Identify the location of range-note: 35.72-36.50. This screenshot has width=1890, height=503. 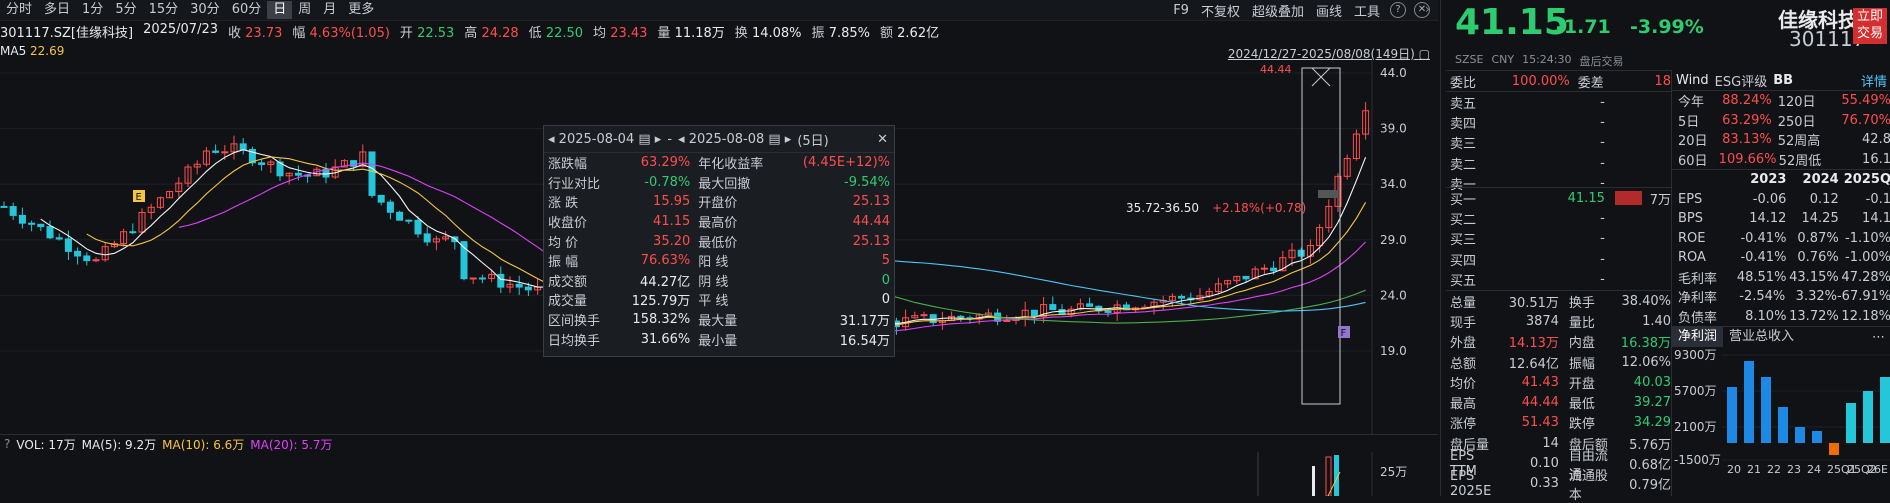
(1162, 208).